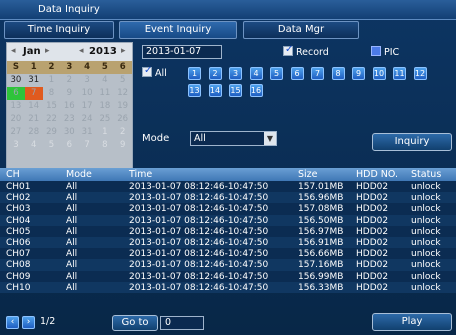 The image size is (456, 335). Describe the element at coordinates (52, 106) in the screenshot. I see `calendar-day: 15` at that location.